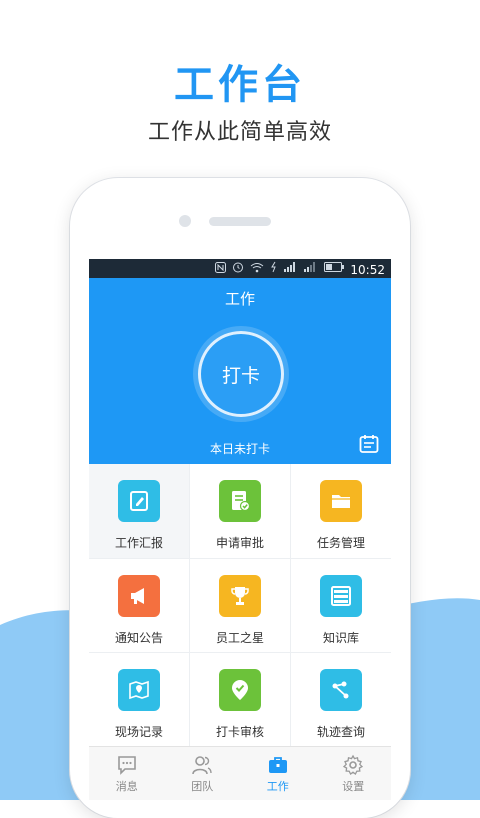 The height and width of the screenshot is (818, 480). I want to click on battery-icon, so click(334, 269).